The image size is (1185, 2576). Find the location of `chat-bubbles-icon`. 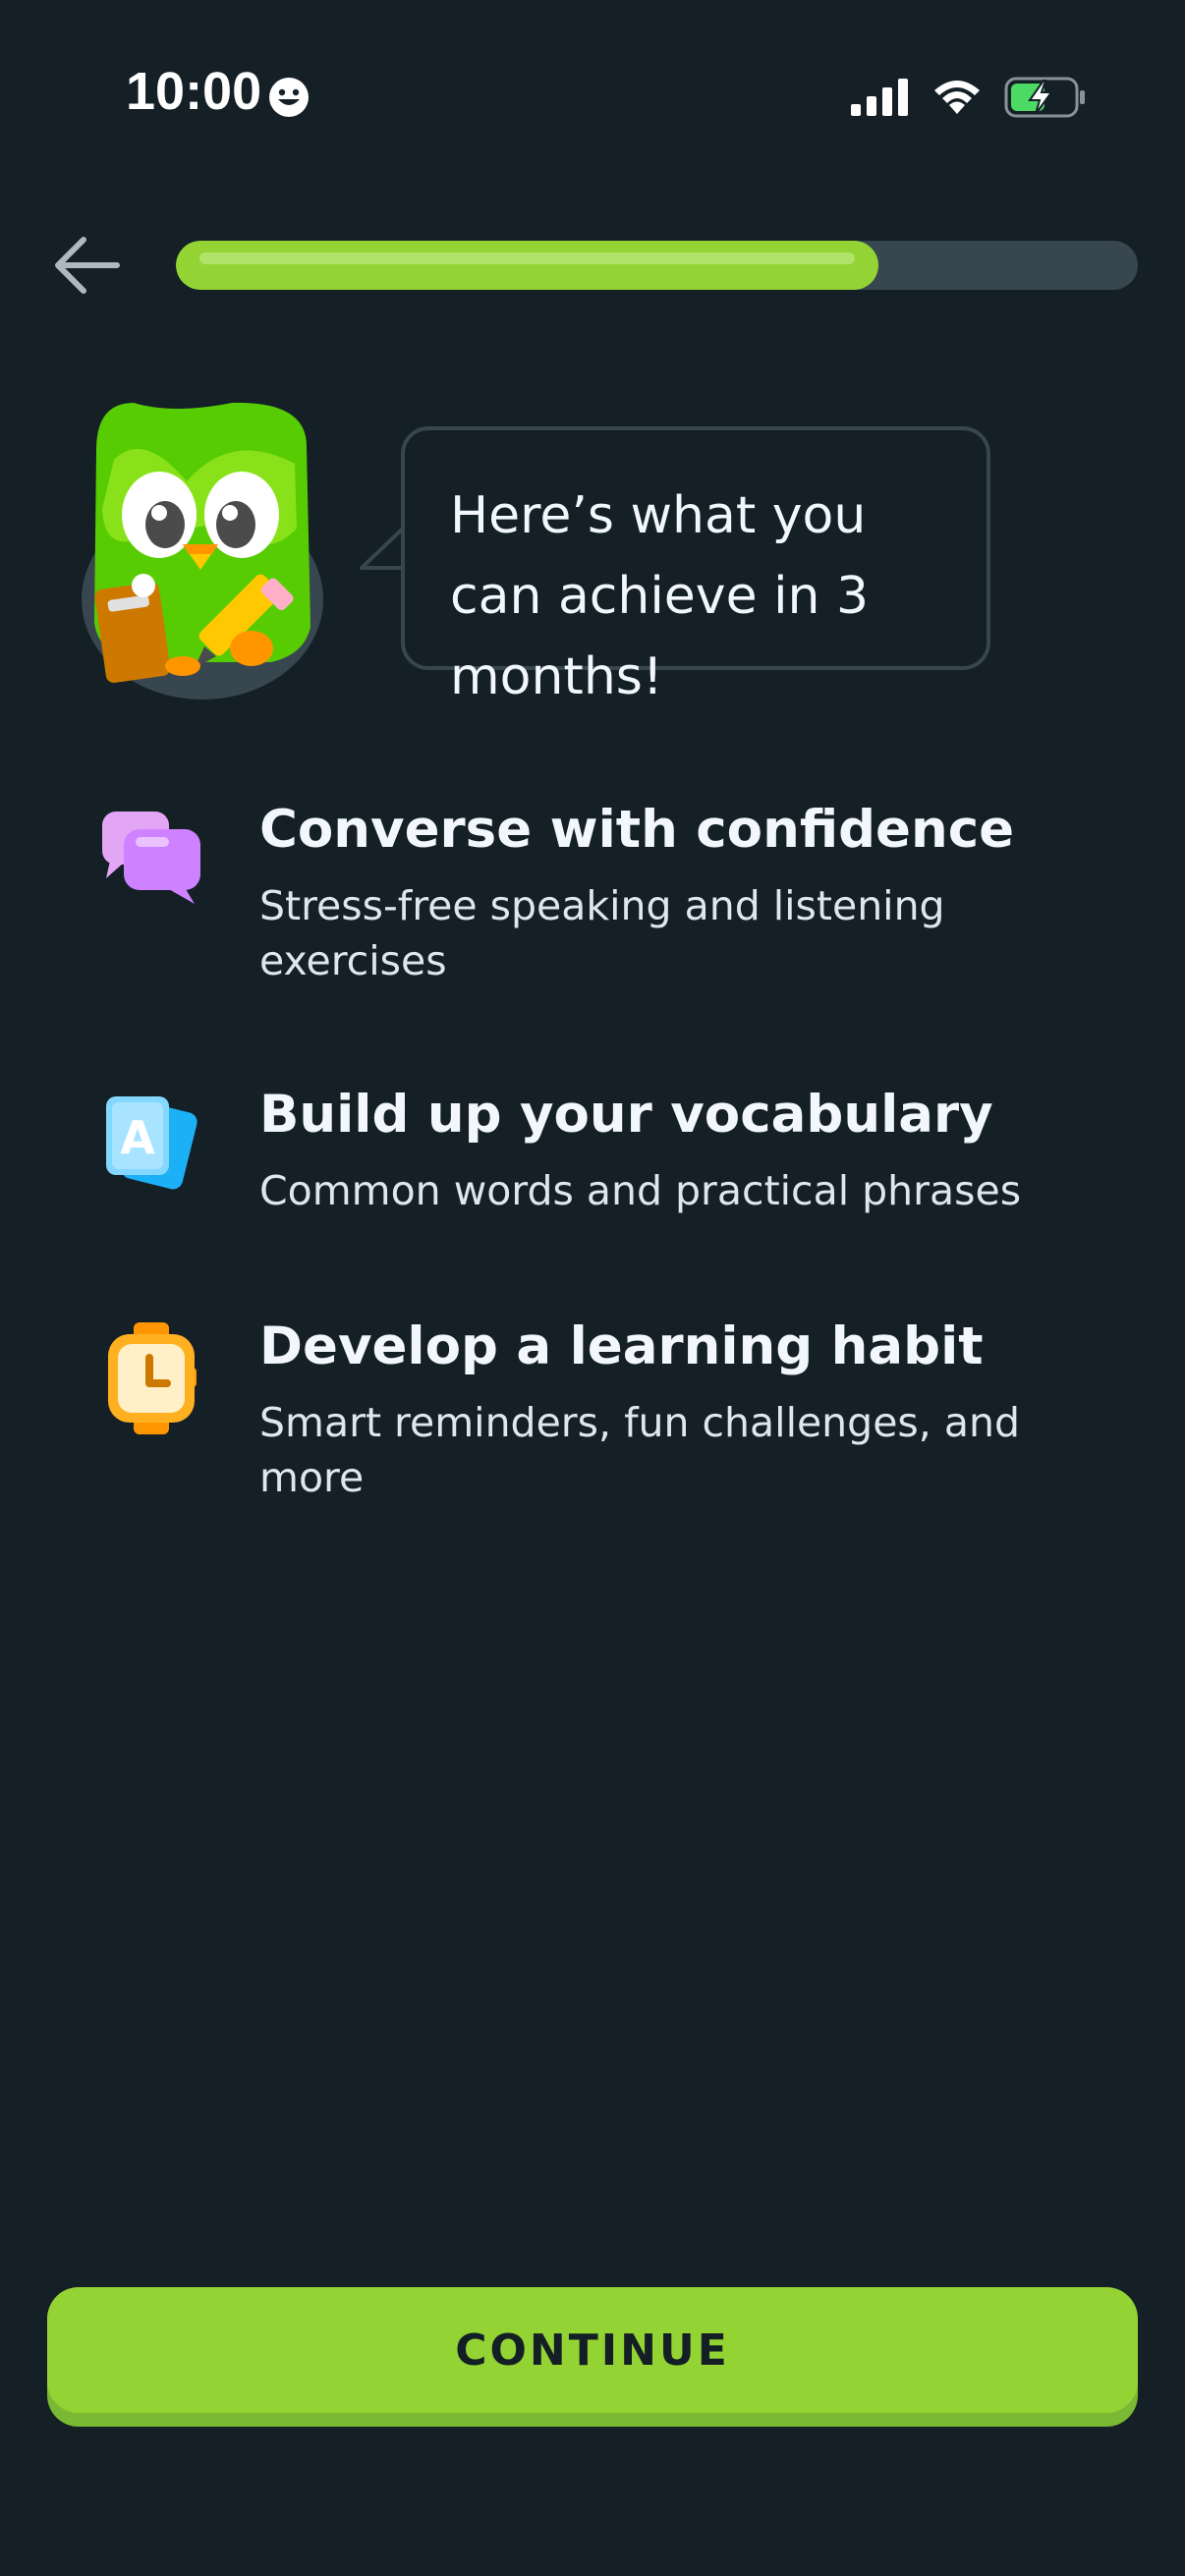

chat-bubbles-icon is located at coordinates (151, 858).